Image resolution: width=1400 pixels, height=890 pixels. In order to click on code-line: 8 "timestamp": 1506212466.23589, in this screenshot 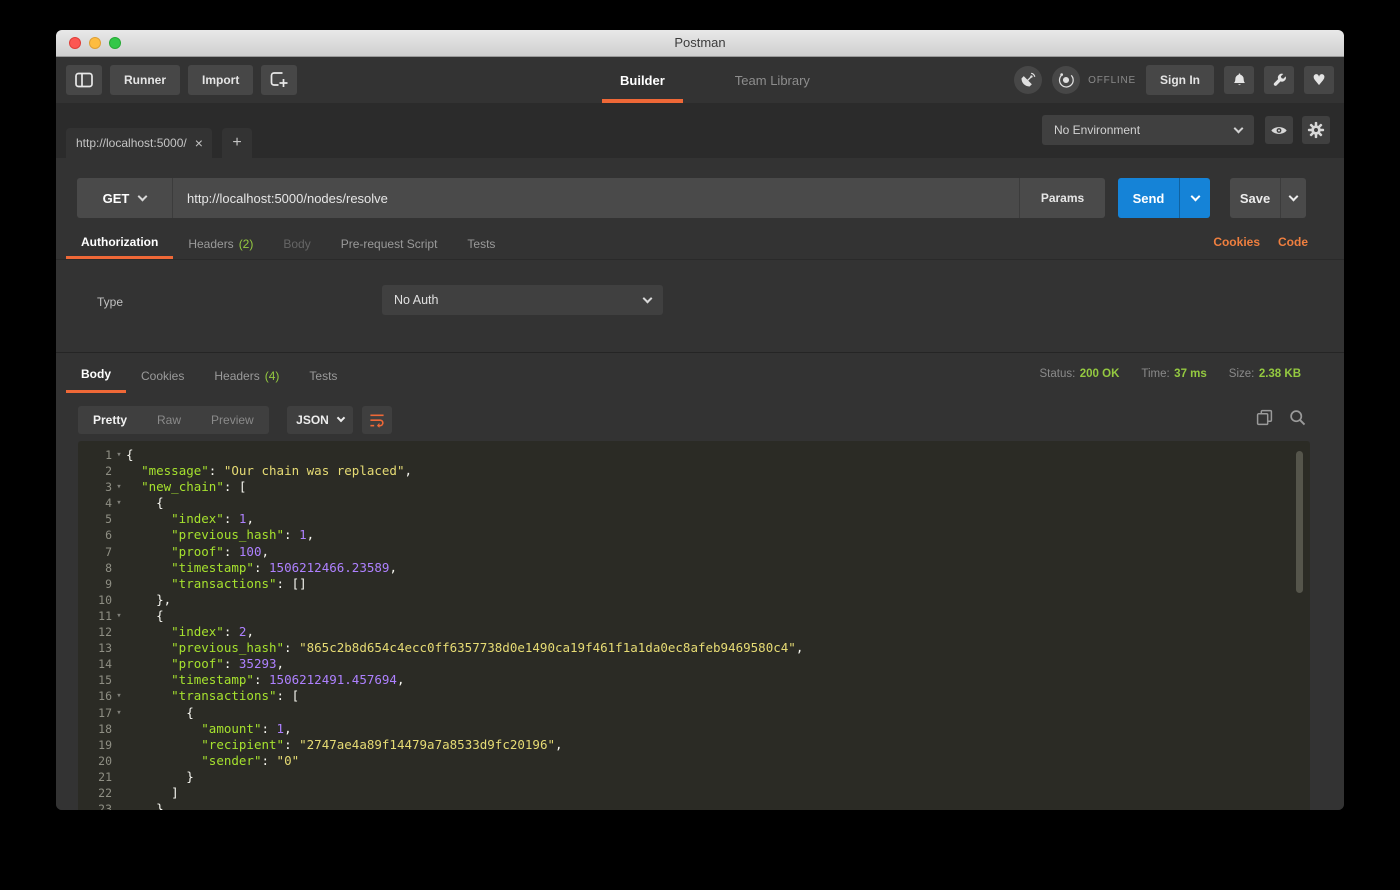, I will do `click(694, 568)`.